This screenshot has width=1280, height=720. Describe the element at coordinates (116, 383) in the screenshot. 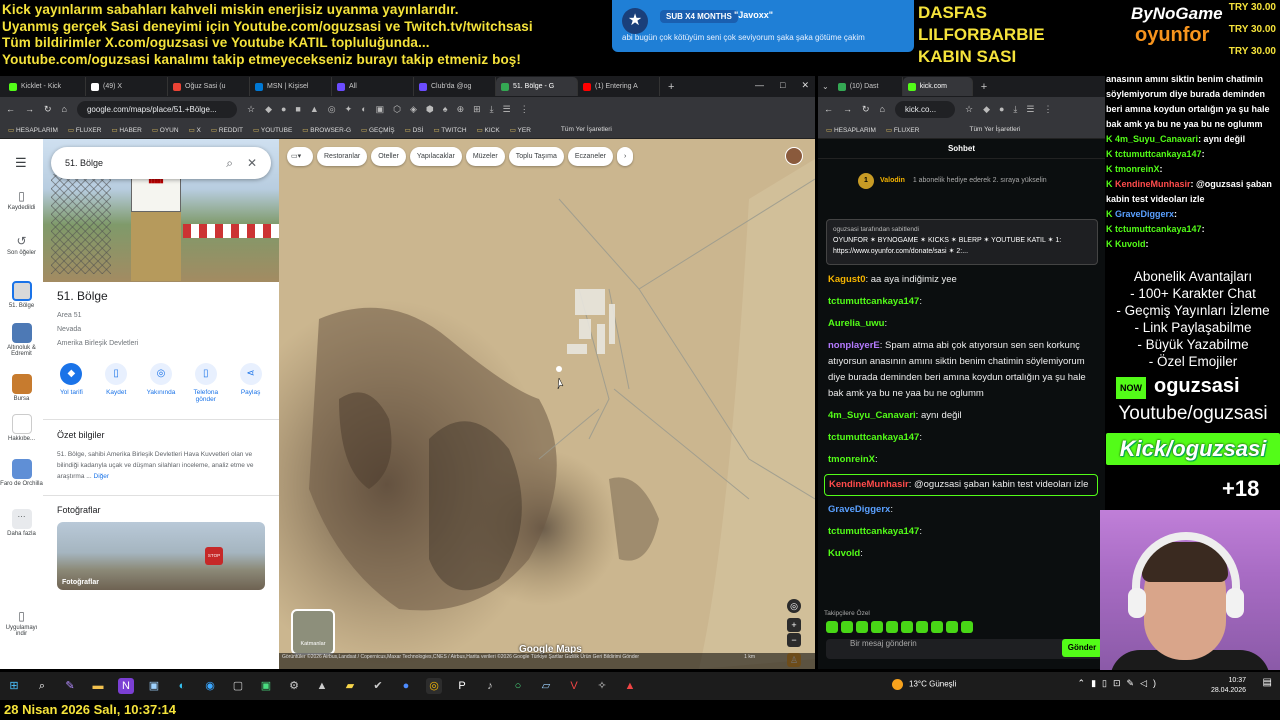

I see `save-button: ▯ Kaydet` at that location.